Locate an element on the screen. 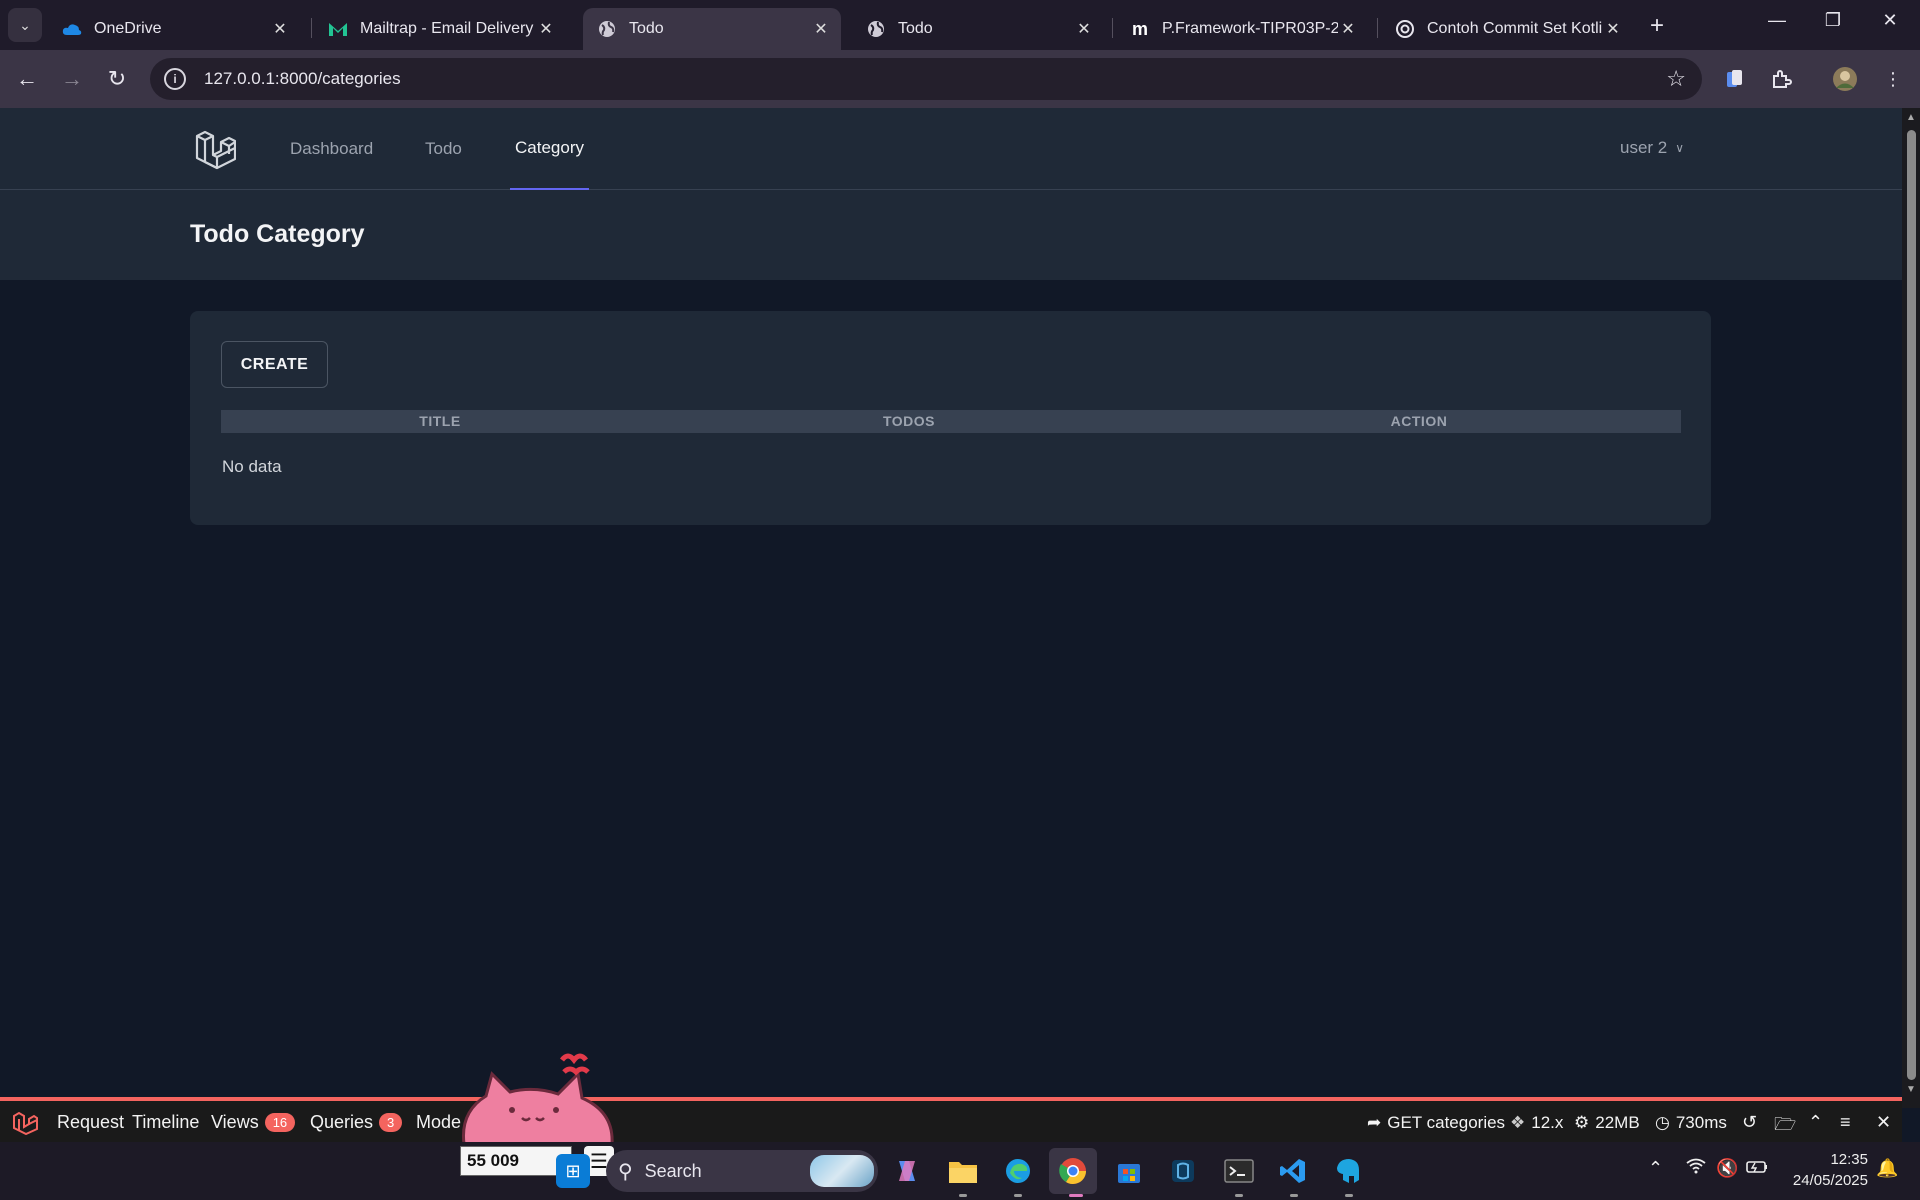  empty-state-text: No data is located at coordinates (252, 466).